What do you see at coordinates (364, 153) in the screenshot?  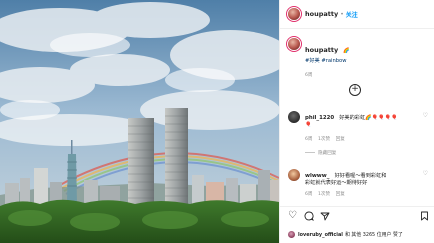 I see `toggle-replies-button: 隐藏回复` at bounding box center [364, 153].